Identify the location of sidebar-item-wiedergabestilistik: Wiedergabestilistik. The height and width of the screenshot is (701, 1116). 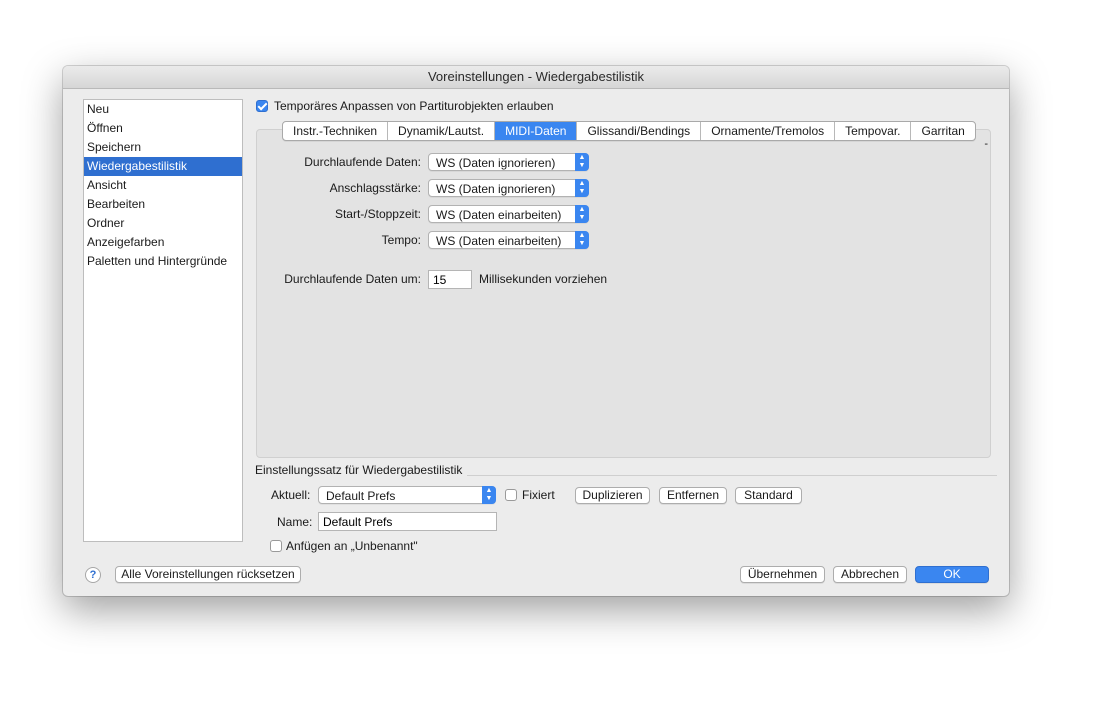
(163, 166).